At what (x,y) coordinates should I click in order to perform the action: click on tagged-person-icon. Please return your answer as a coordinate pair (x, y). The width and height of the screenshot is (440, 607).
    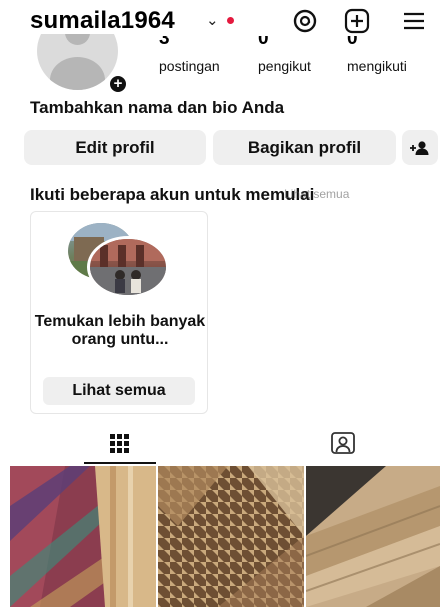
    Looking at the image, I should click on (343, 443).